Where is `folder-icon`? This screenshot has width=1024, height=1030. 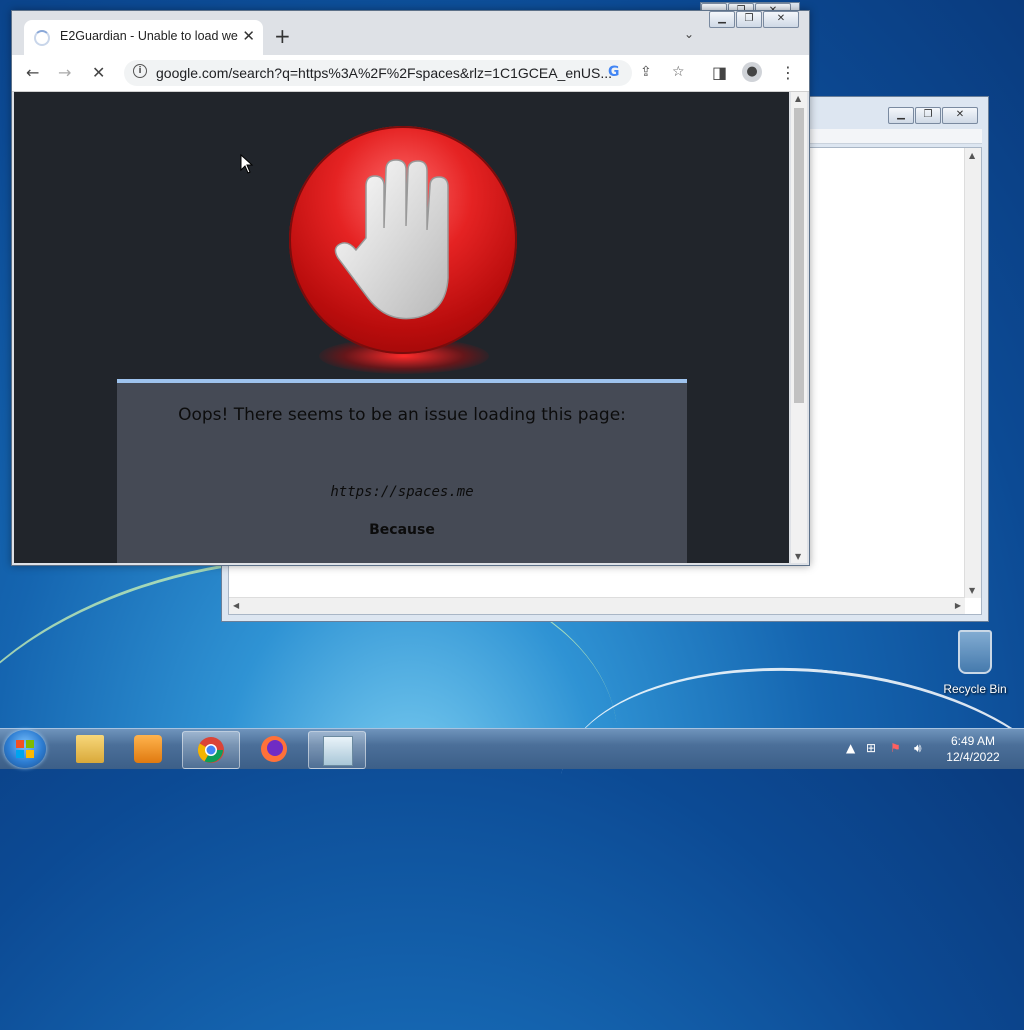
folder-icon is located at coordinates (90, 749).